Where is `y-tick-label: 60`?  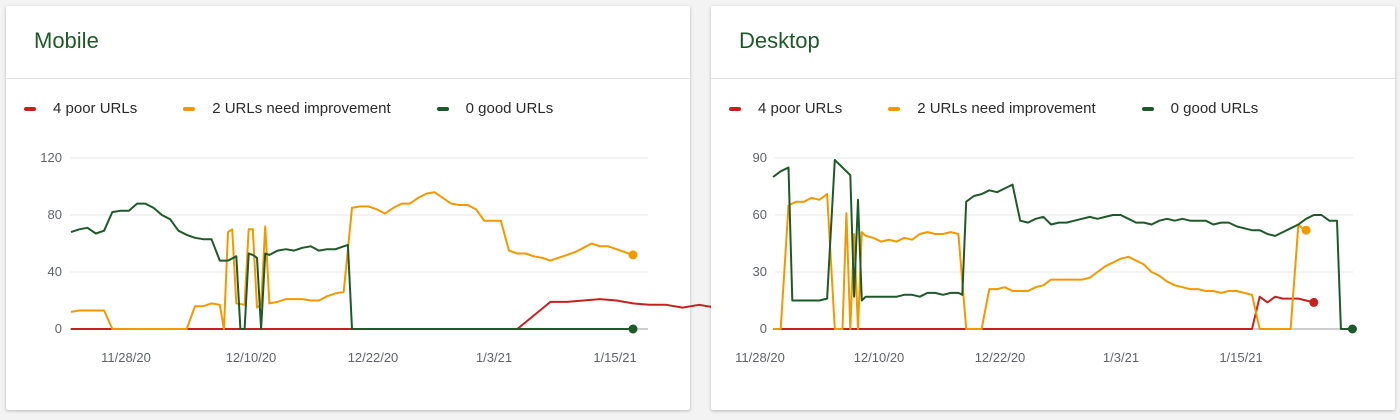
y-tick-label: 60 is located at coordinates (760, 214).